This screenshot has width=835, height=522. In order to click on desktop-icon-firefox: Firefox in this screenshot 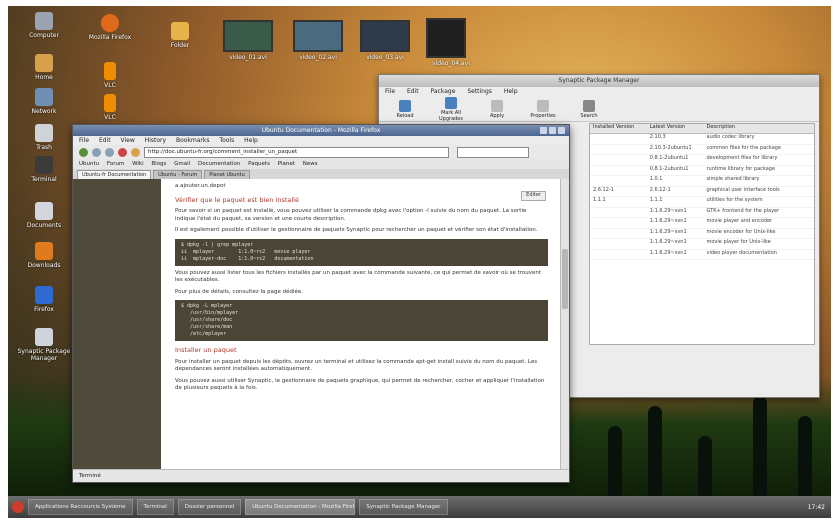, I will do `click(44, 299)`.